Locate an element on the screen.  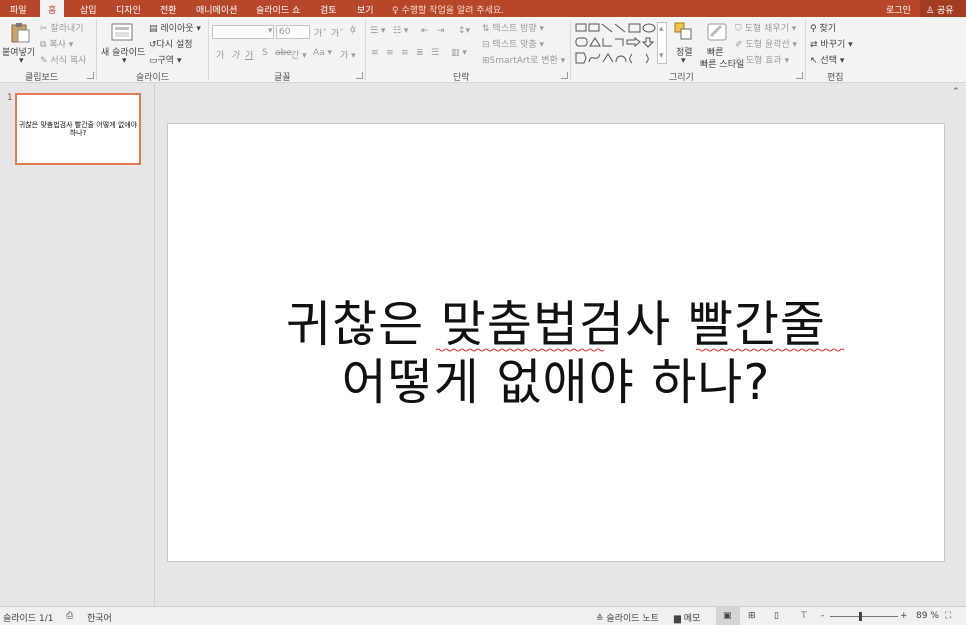
comments-label: 메모 is located at coordinates (692, 619).